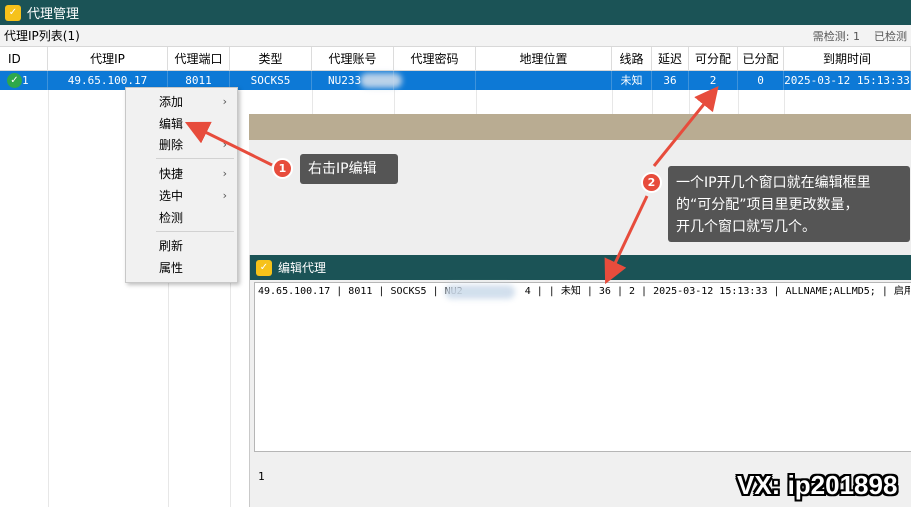  Describe the element at coordinates (181, 124) in the screenshot. I see `menu-item-edit: 编辑` at that location.